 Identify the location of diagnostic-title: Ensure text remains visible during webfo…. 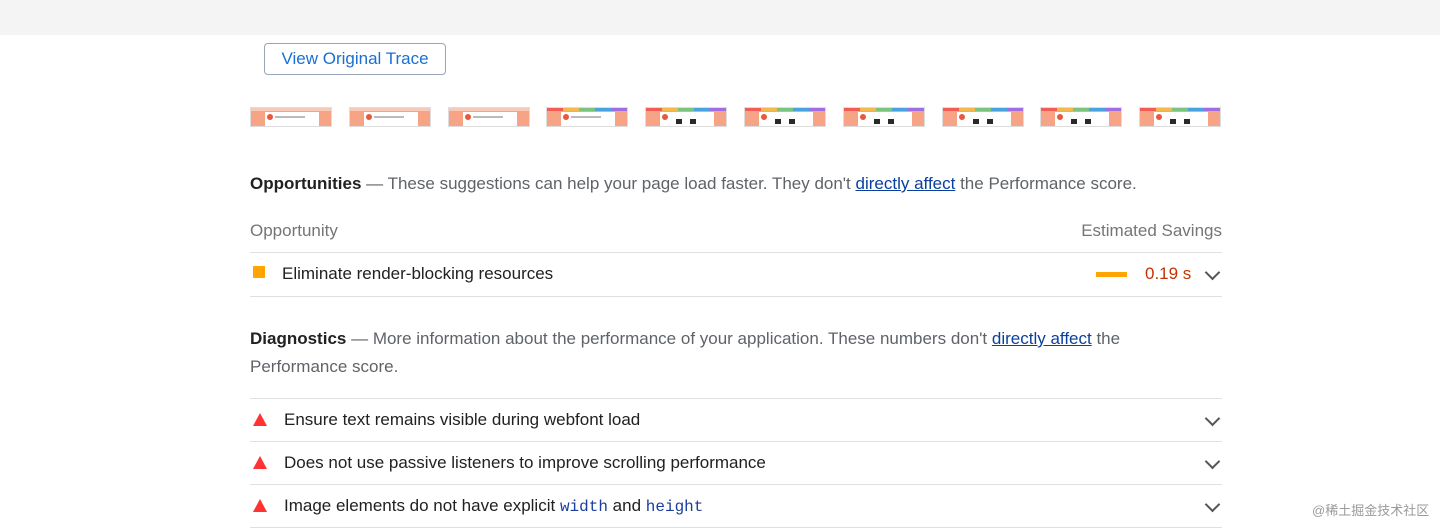
(462, 419).